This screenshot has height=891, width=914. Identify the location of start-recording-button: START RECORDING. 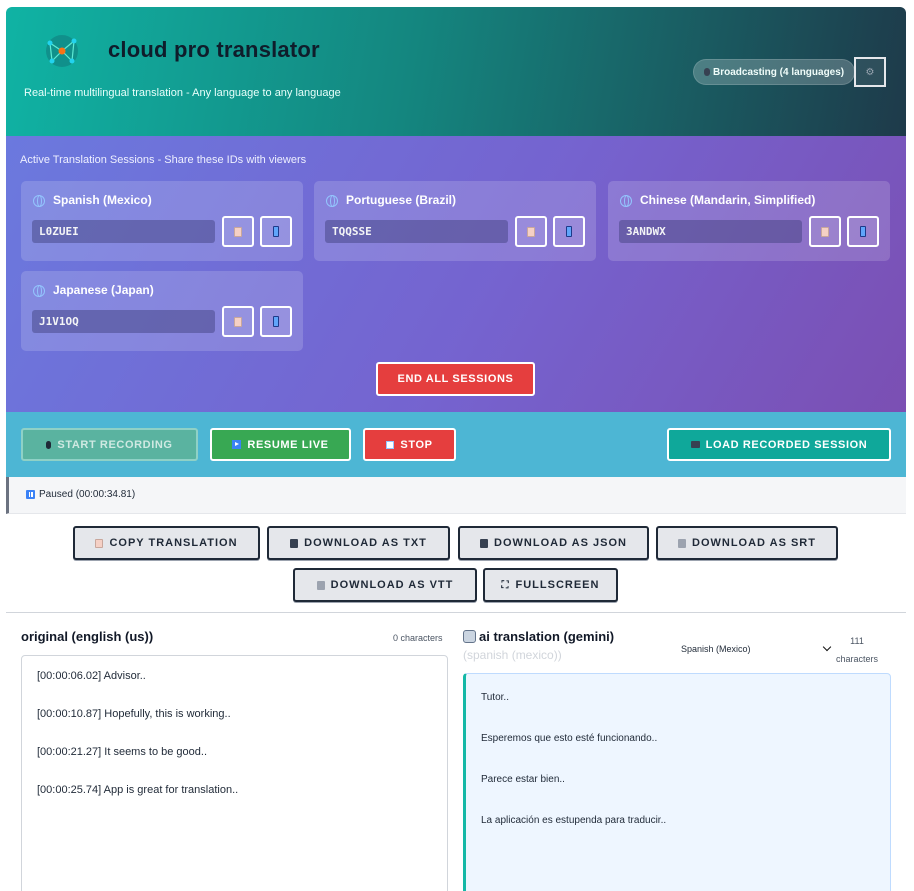
(109, 444).